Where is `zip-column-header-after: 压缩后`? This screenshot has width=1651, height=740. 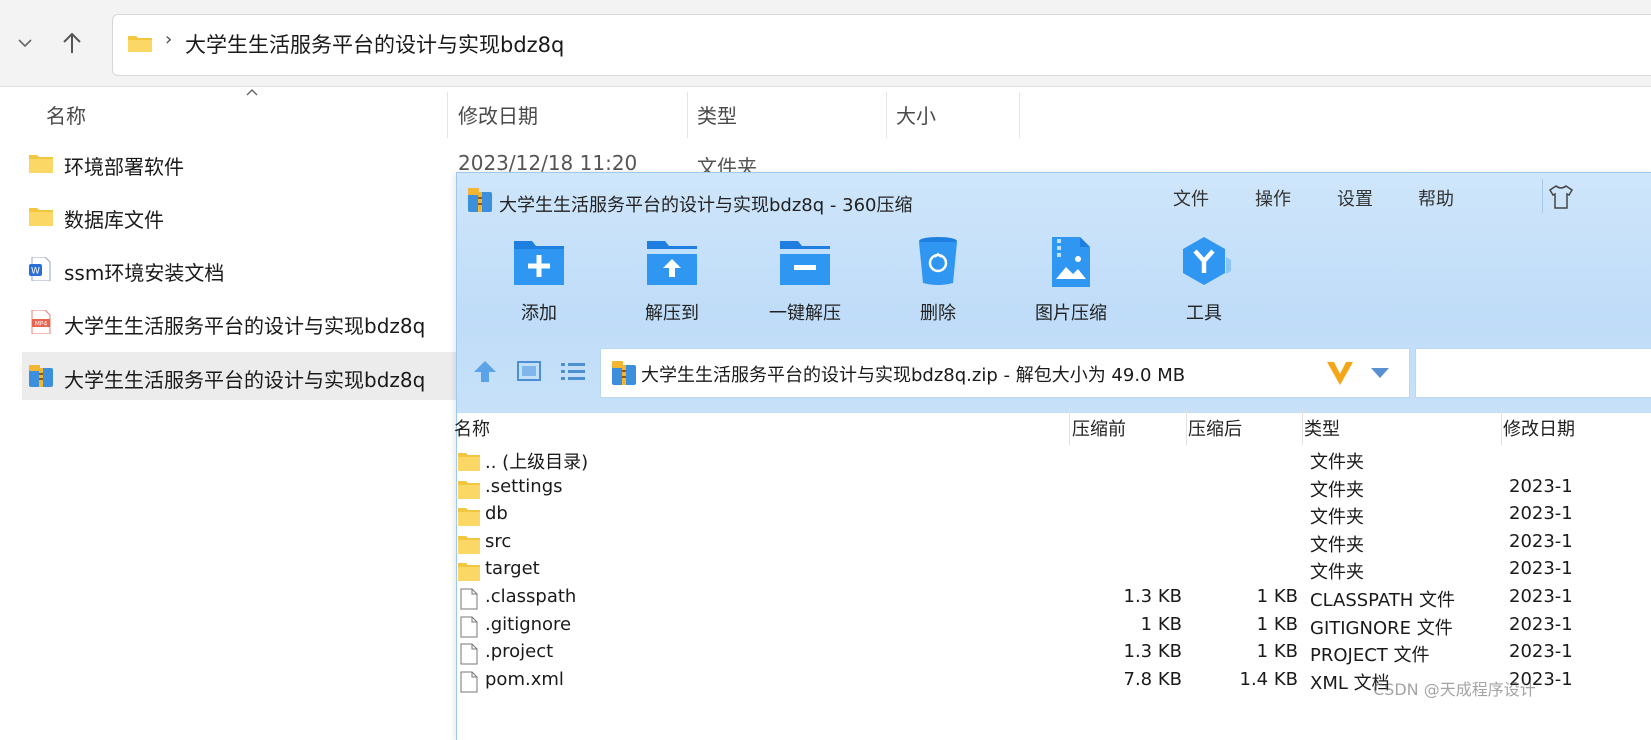
zip-column-header-after: 压缩后 is located at coordinates (1215, 428).